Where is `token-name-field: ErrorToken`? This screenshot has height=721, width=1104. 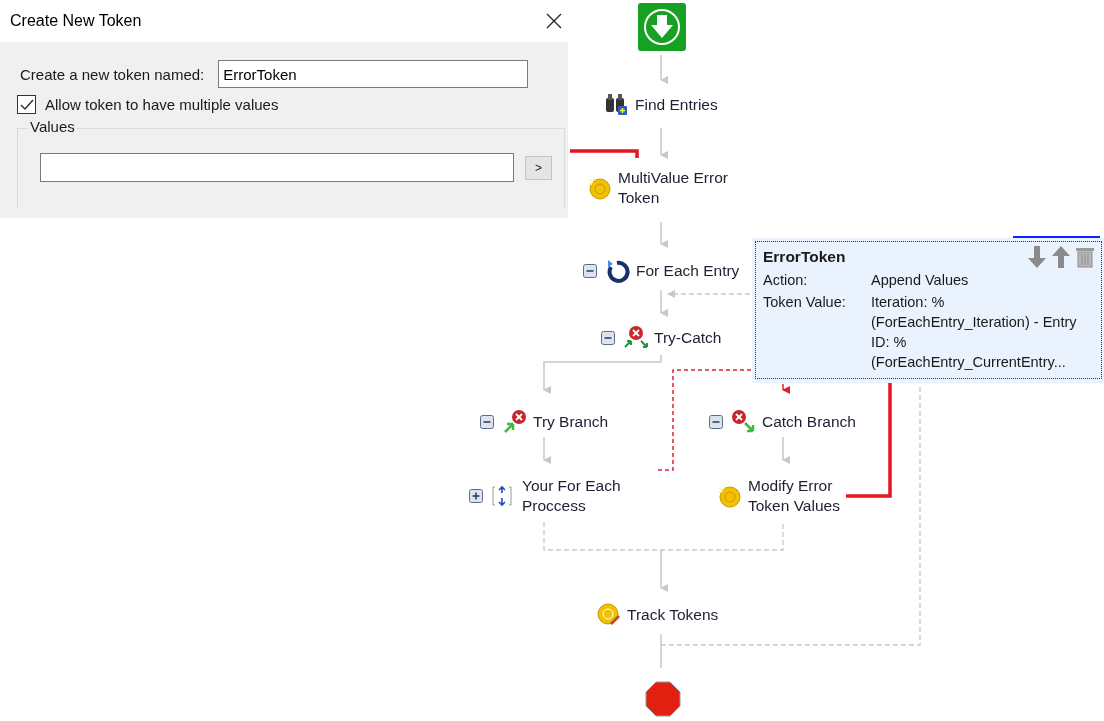 token-name-field: ErrorToken is located at coordinates (373, 74).